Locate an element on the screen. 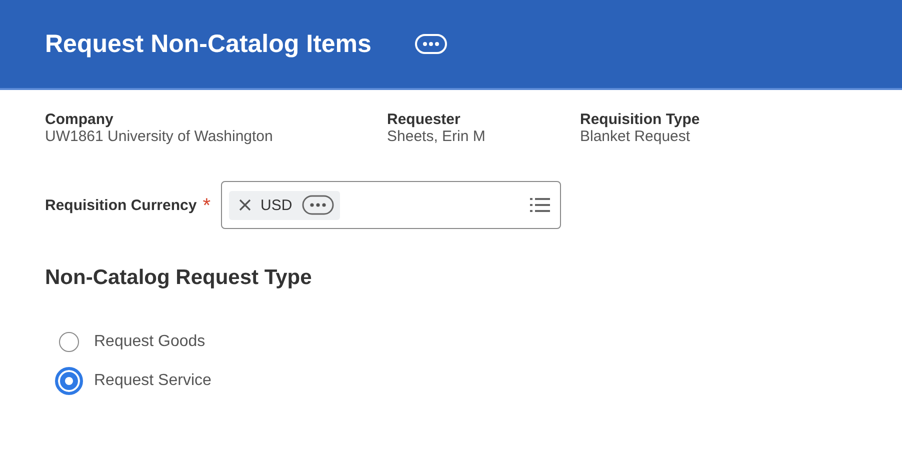 The height and width of the screenshot is (464, 902). field-value: UW1861 University of Washington is located at coordinates (159, 136).